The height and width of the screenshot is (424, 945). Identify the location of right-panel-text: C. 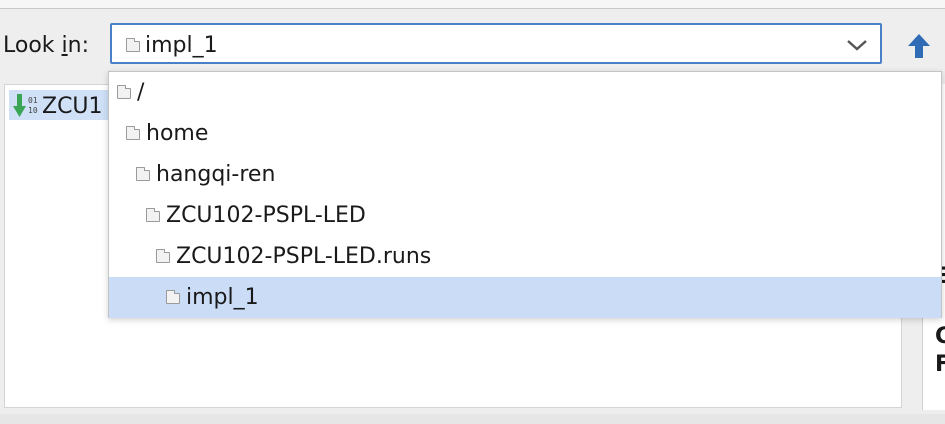
(940, 337).